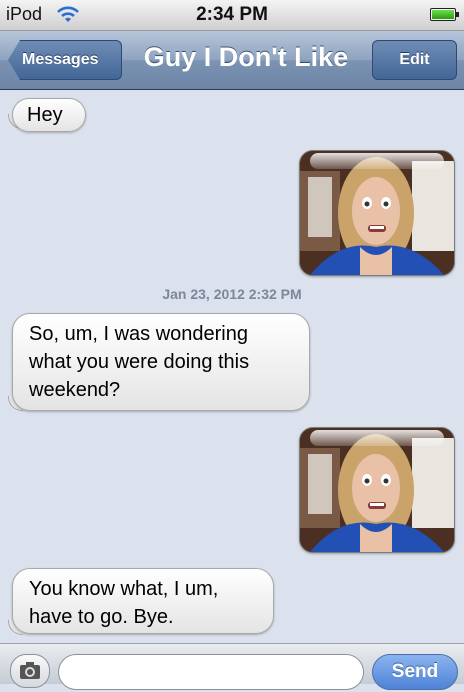  I want to click on message-bubble-received: Hey, so click(49, 115).